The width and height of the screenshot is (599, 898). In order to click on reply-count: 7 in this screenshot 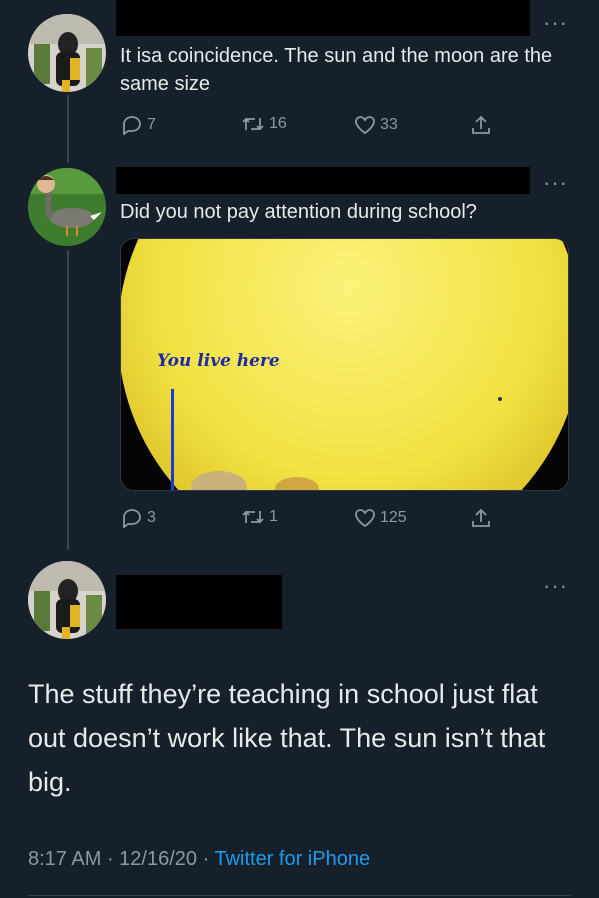, I will do `click(151, 124)`.